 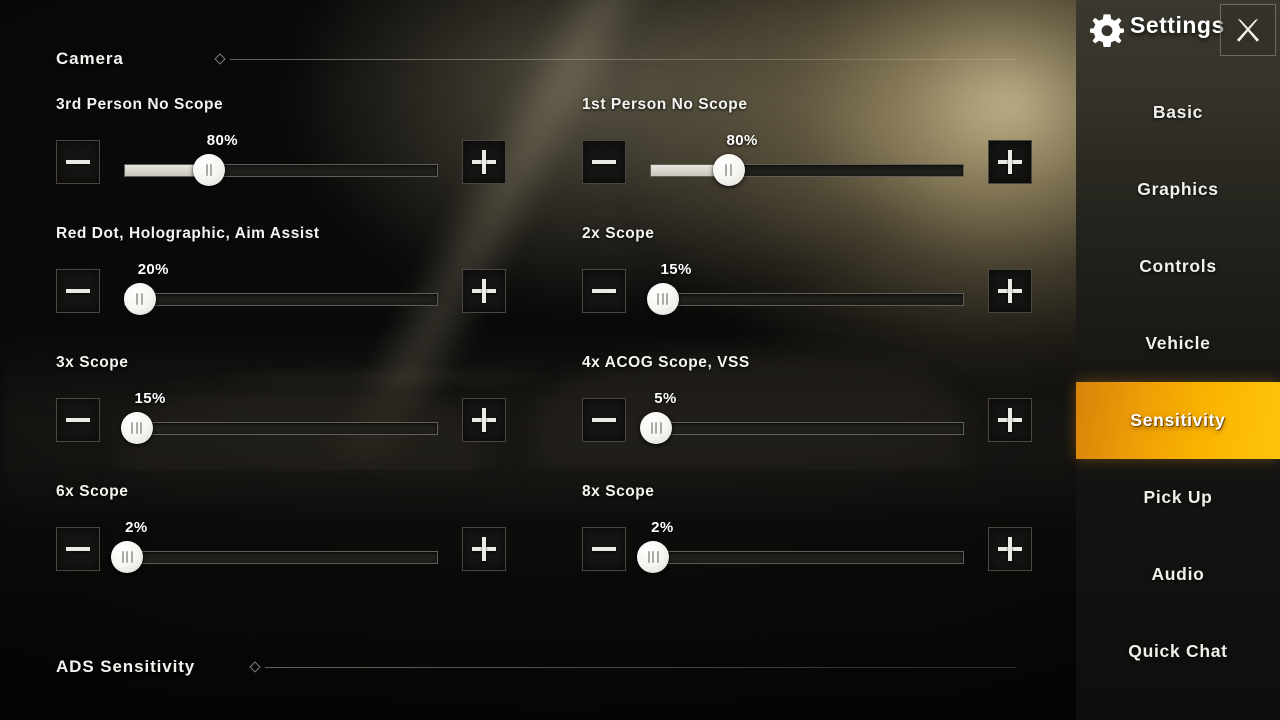 I want to click on sidebar-item-label: Controls, so click(x=1178, y=266).